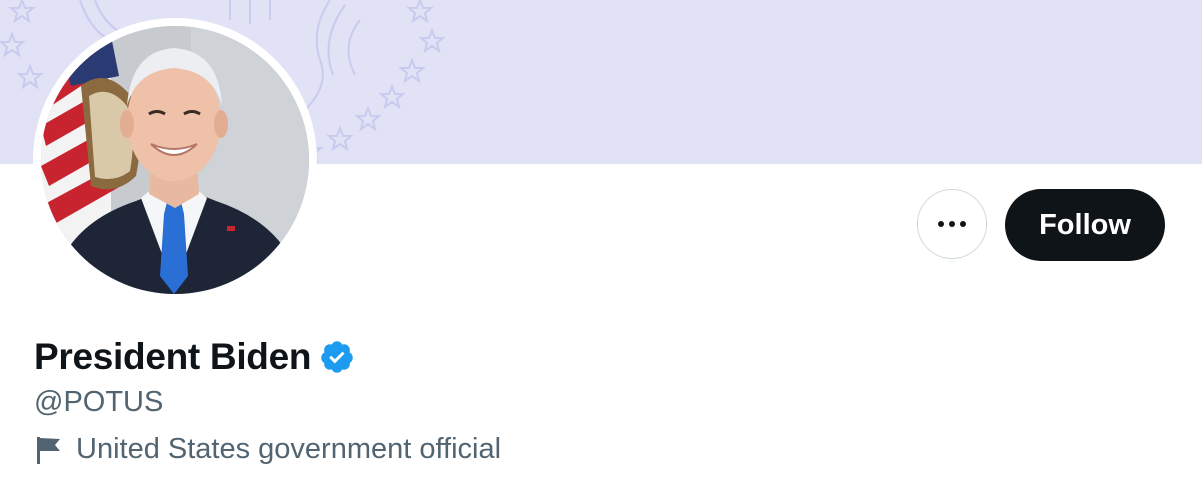  What do you see at coordinates (99, 402) in the screenshot?
I see `profile-handle: @POTUS` at bounding box center [99, 402].